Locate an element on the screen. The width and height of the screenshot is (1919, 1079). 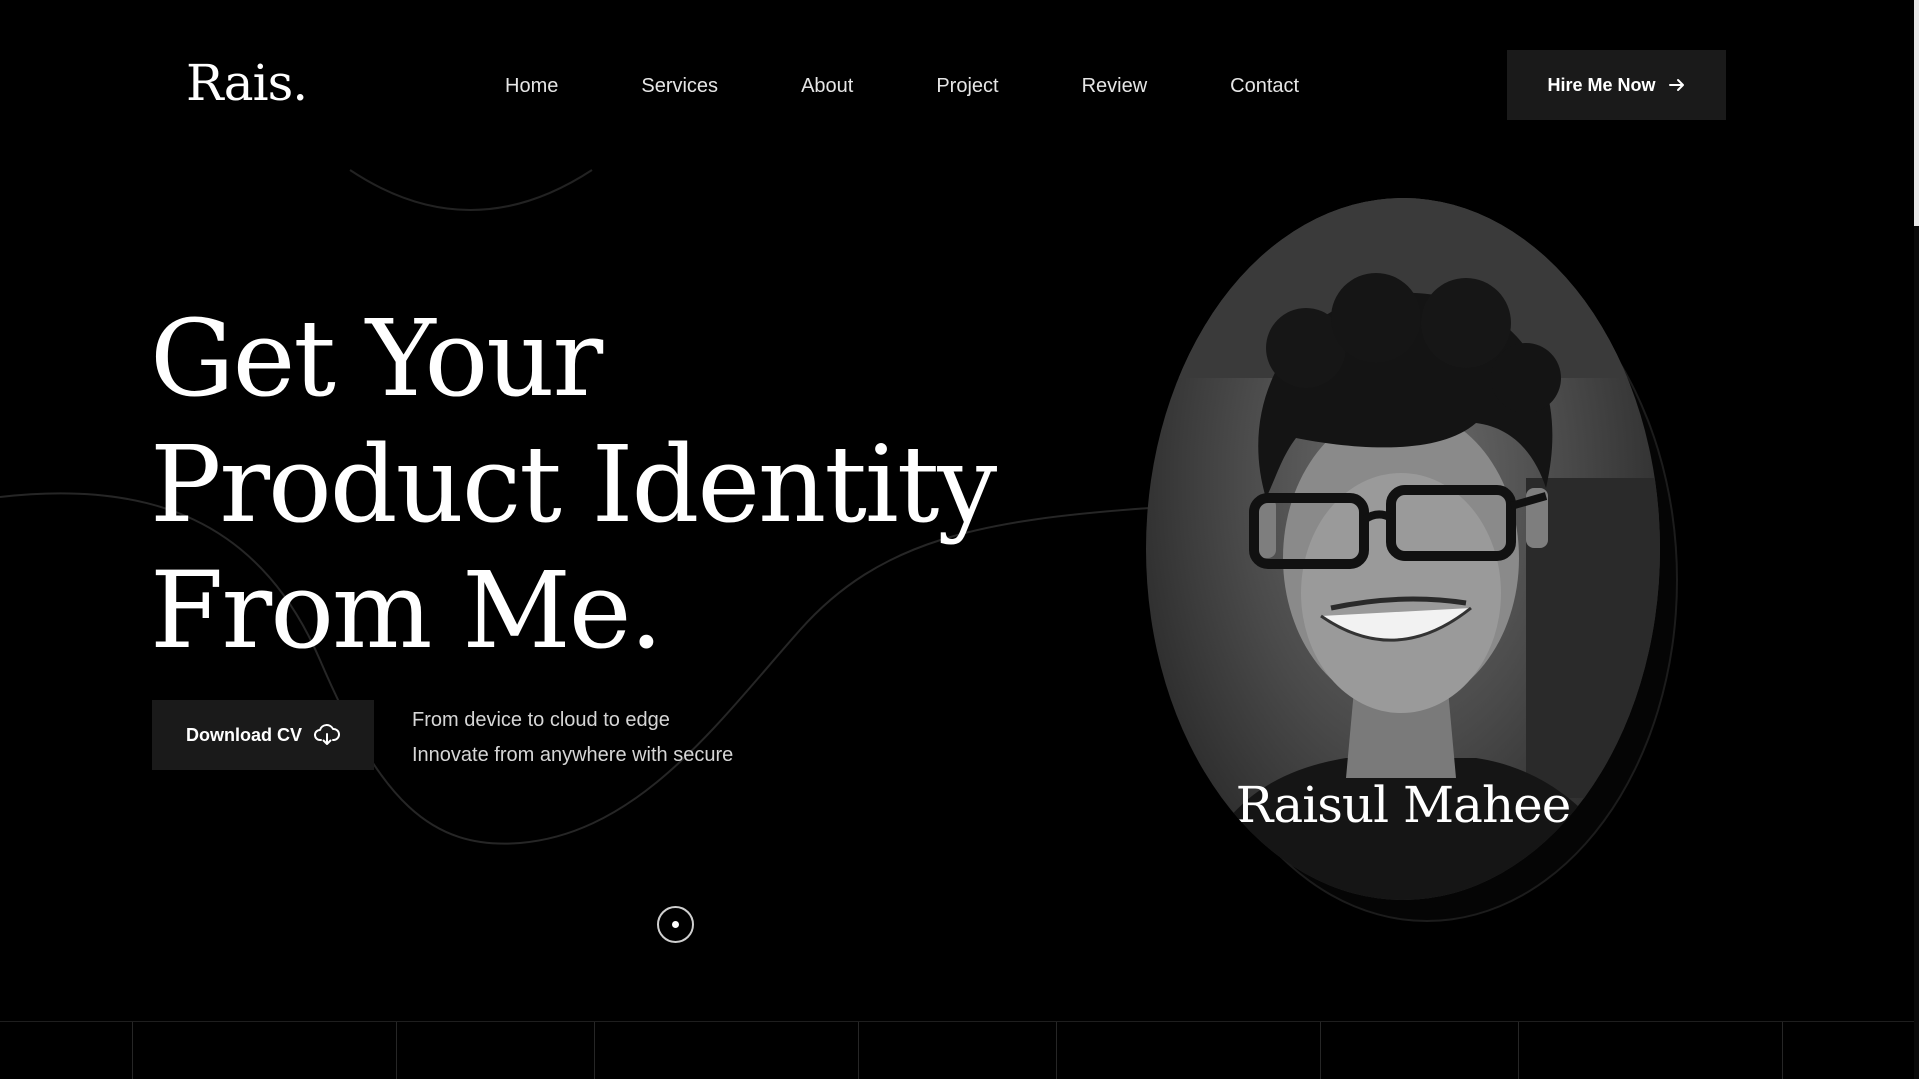
download-cv-label: Download CV is located at coordinates (244, 734).